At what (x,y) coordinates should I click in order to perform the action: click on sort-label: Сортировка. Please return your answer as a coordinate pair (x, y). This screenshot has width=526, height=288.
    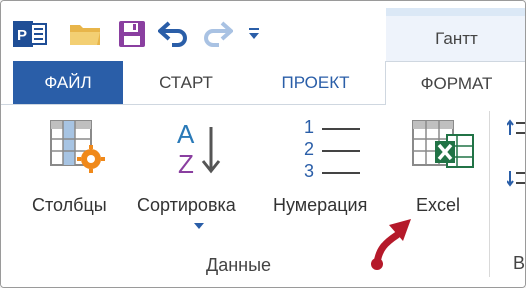
    Looking at the image, I should click on (186, 205).